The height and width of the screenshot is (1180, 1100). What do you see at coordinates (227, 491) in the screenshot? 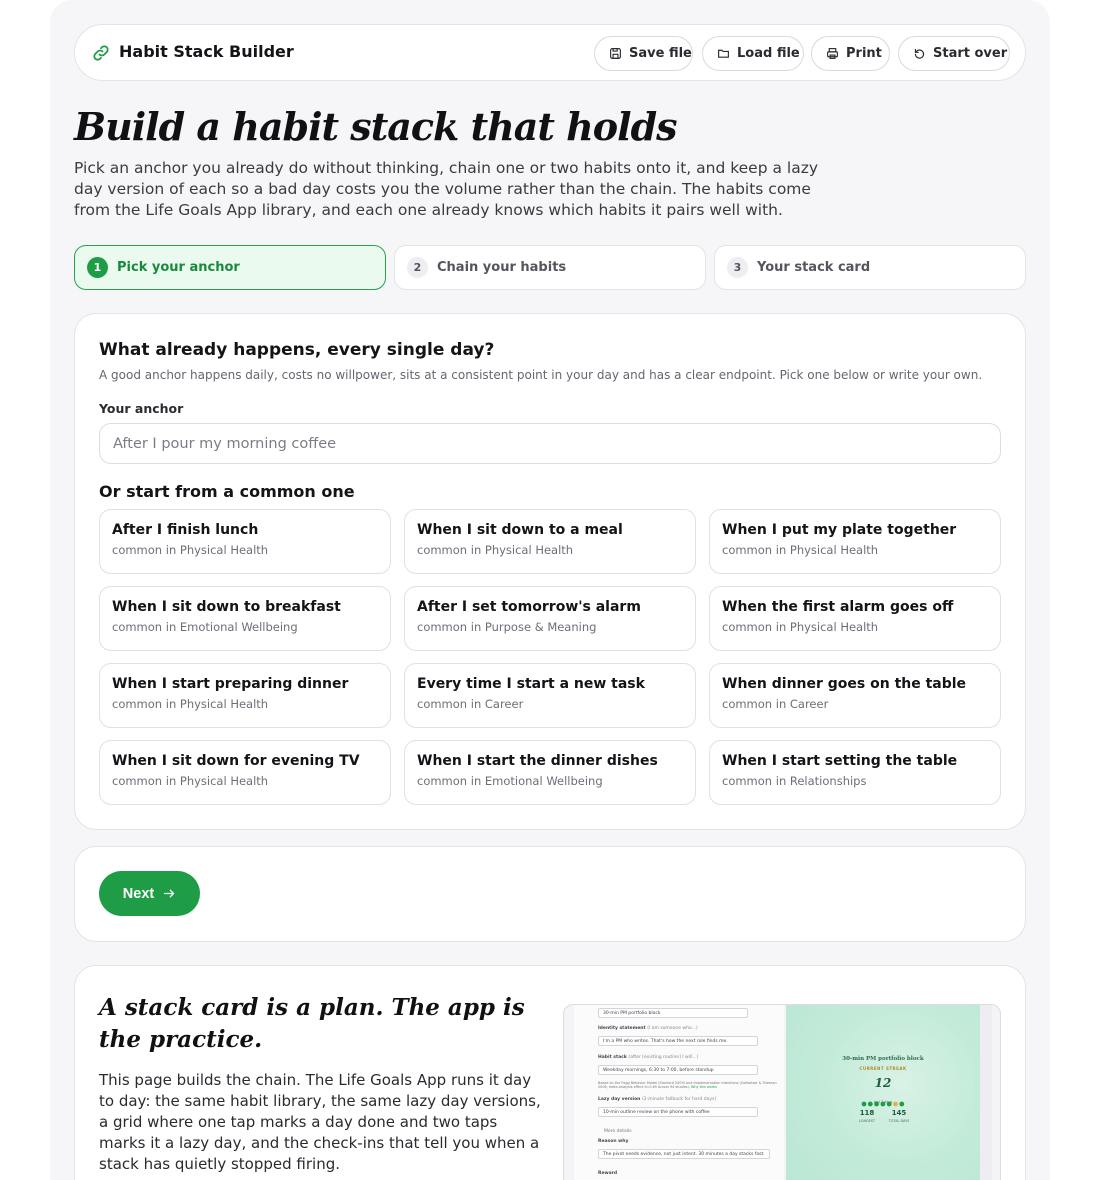
I see `common-anchors-title: Or start from a common one` at bounding box center [227, 491].